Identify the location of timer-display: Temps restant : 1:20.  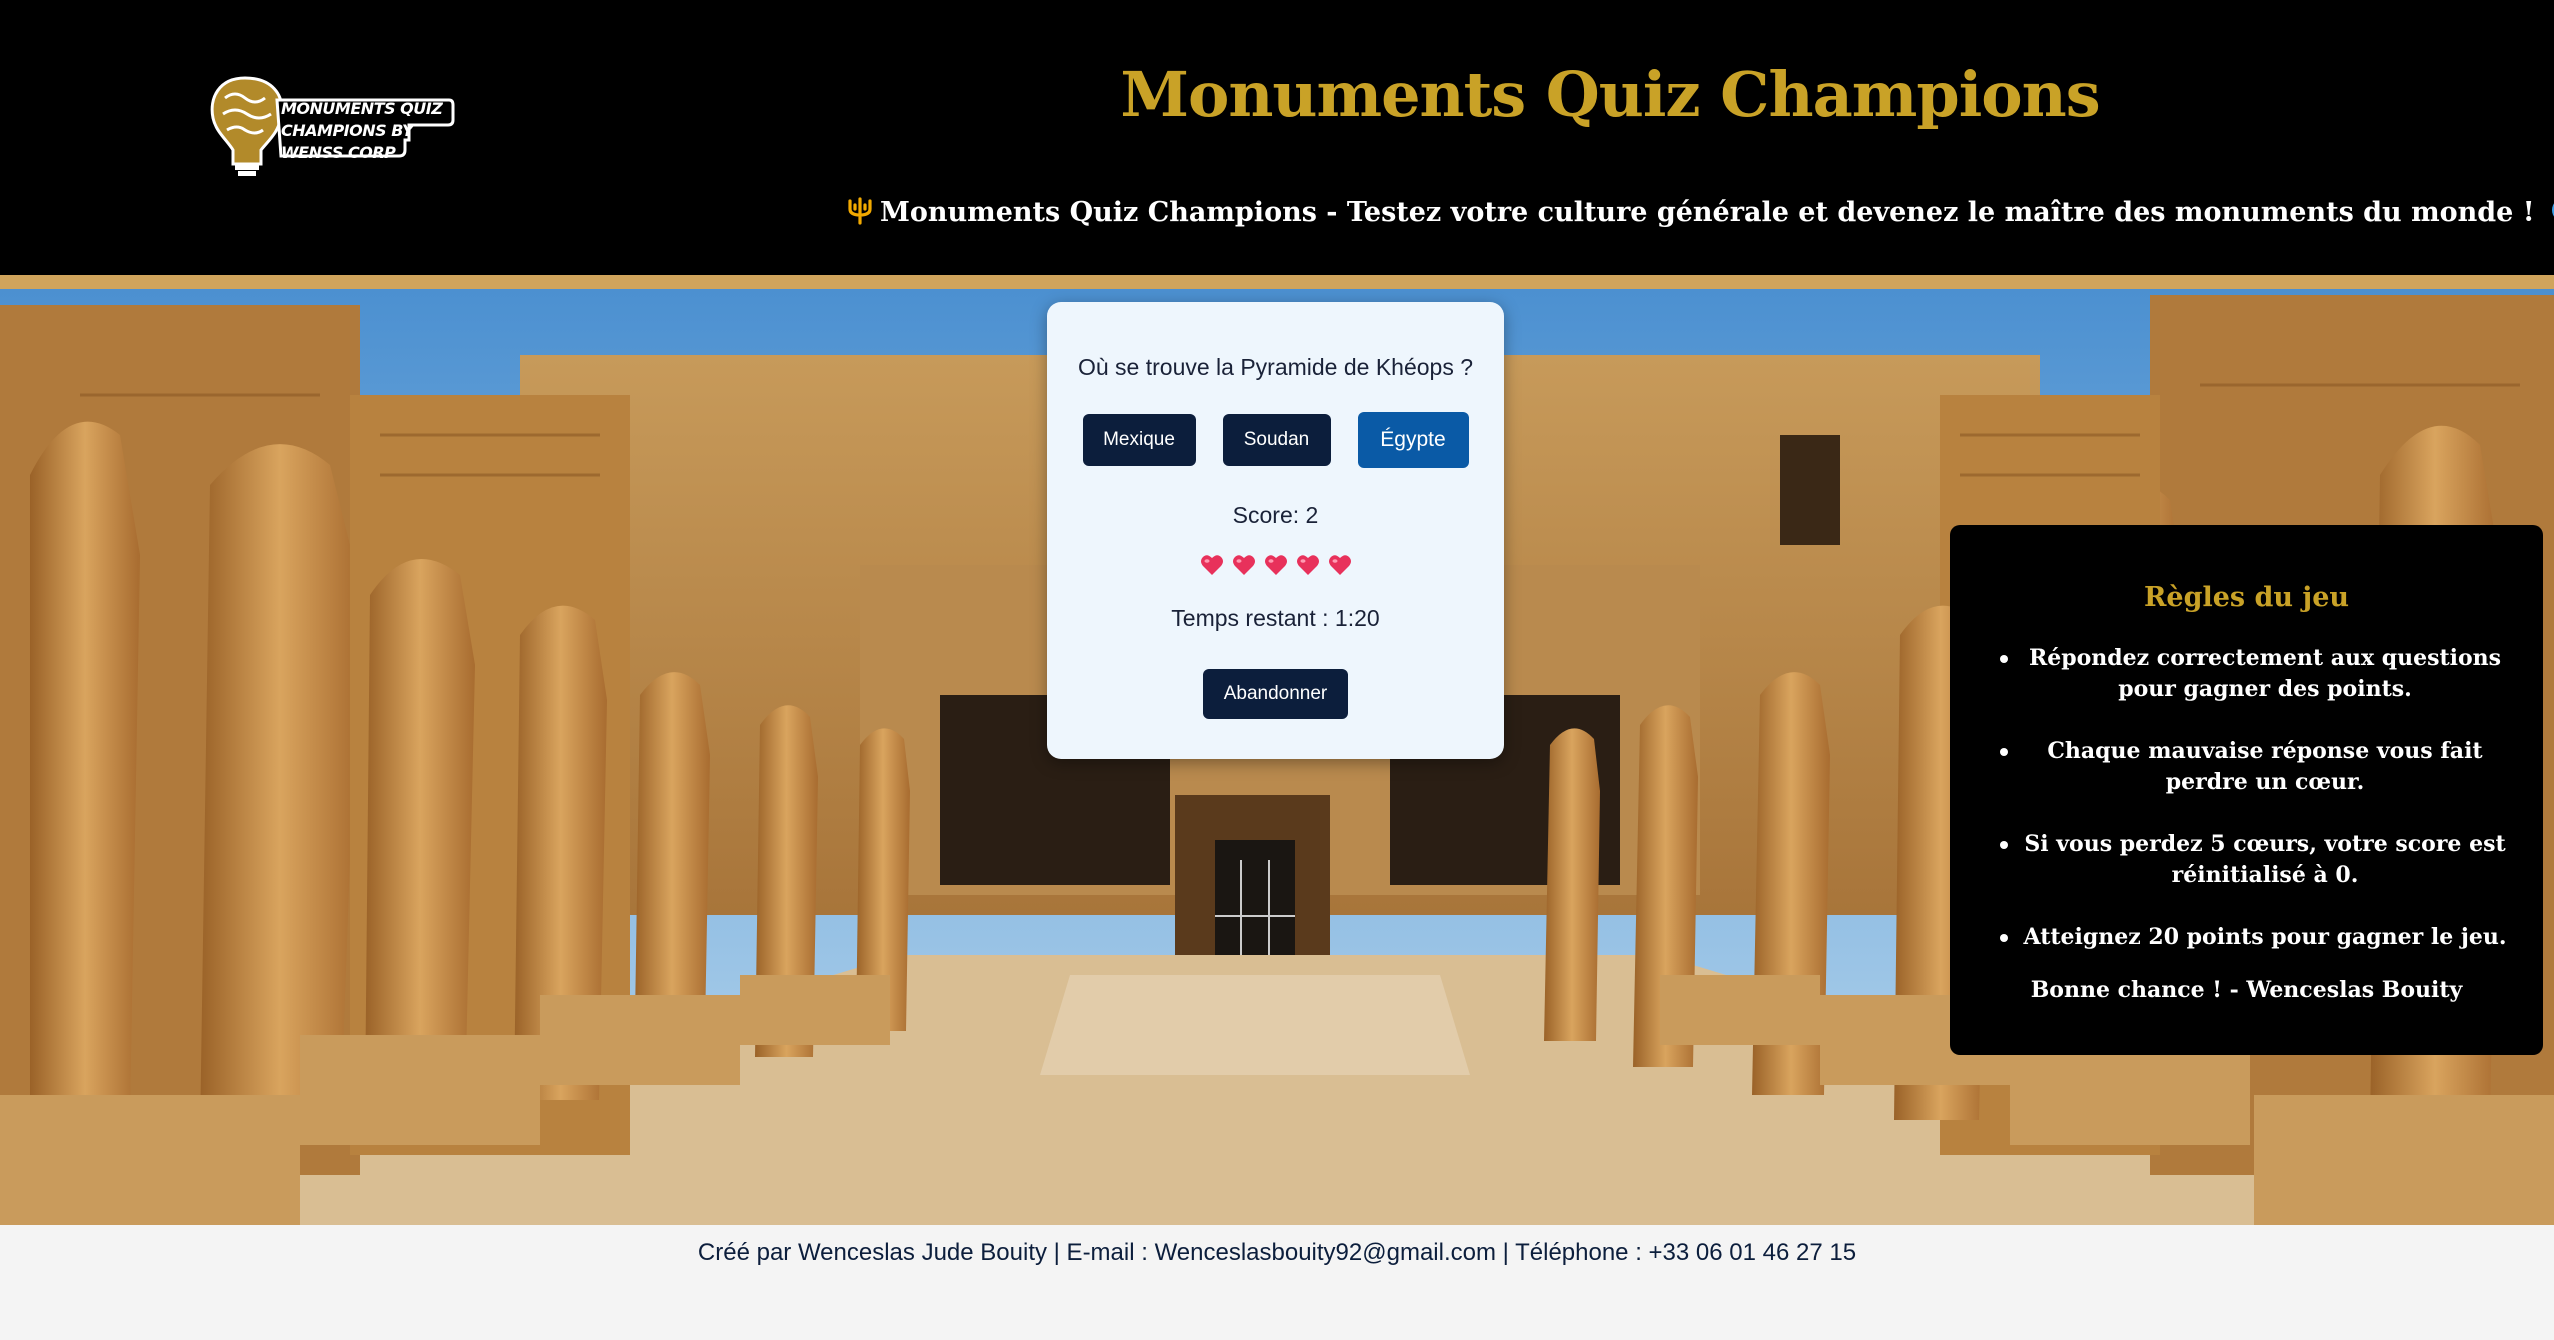
(1275, 618).